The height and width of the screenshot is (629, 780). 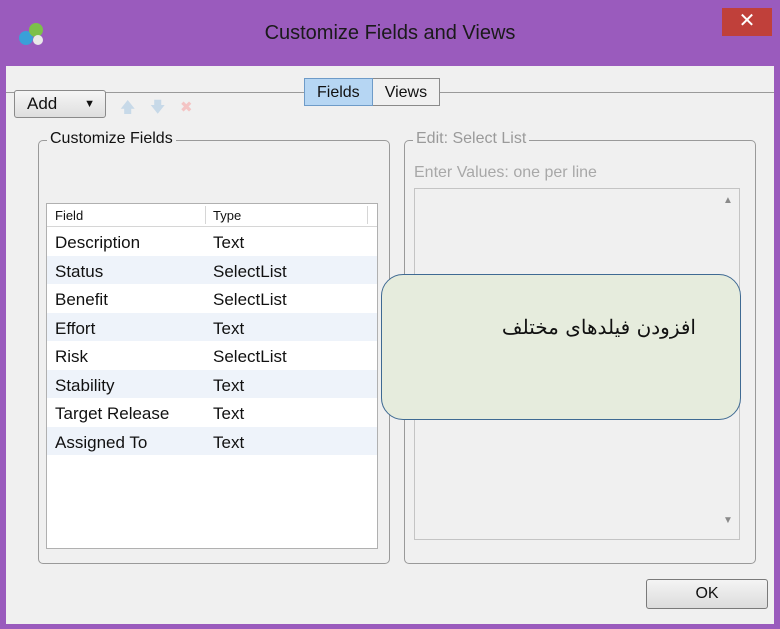 I want to click on table-row: Status SelectList, so click(x=212, y=269).